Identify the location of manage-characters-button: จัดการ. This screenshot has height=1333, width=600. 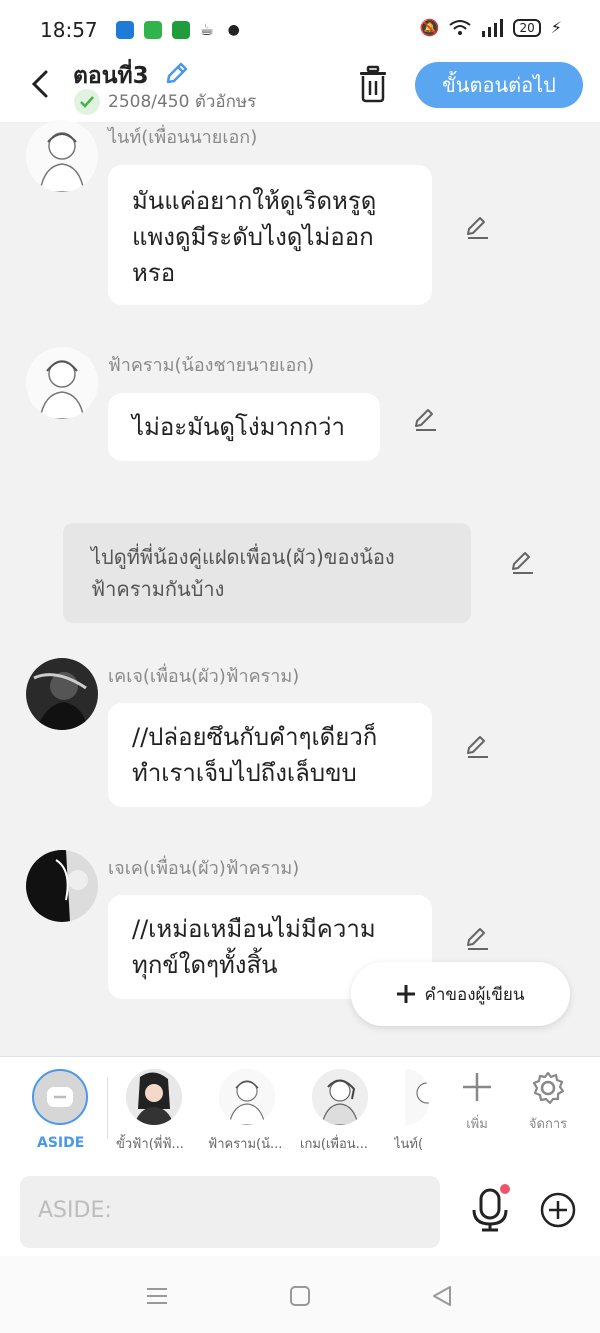
(548, 1102).